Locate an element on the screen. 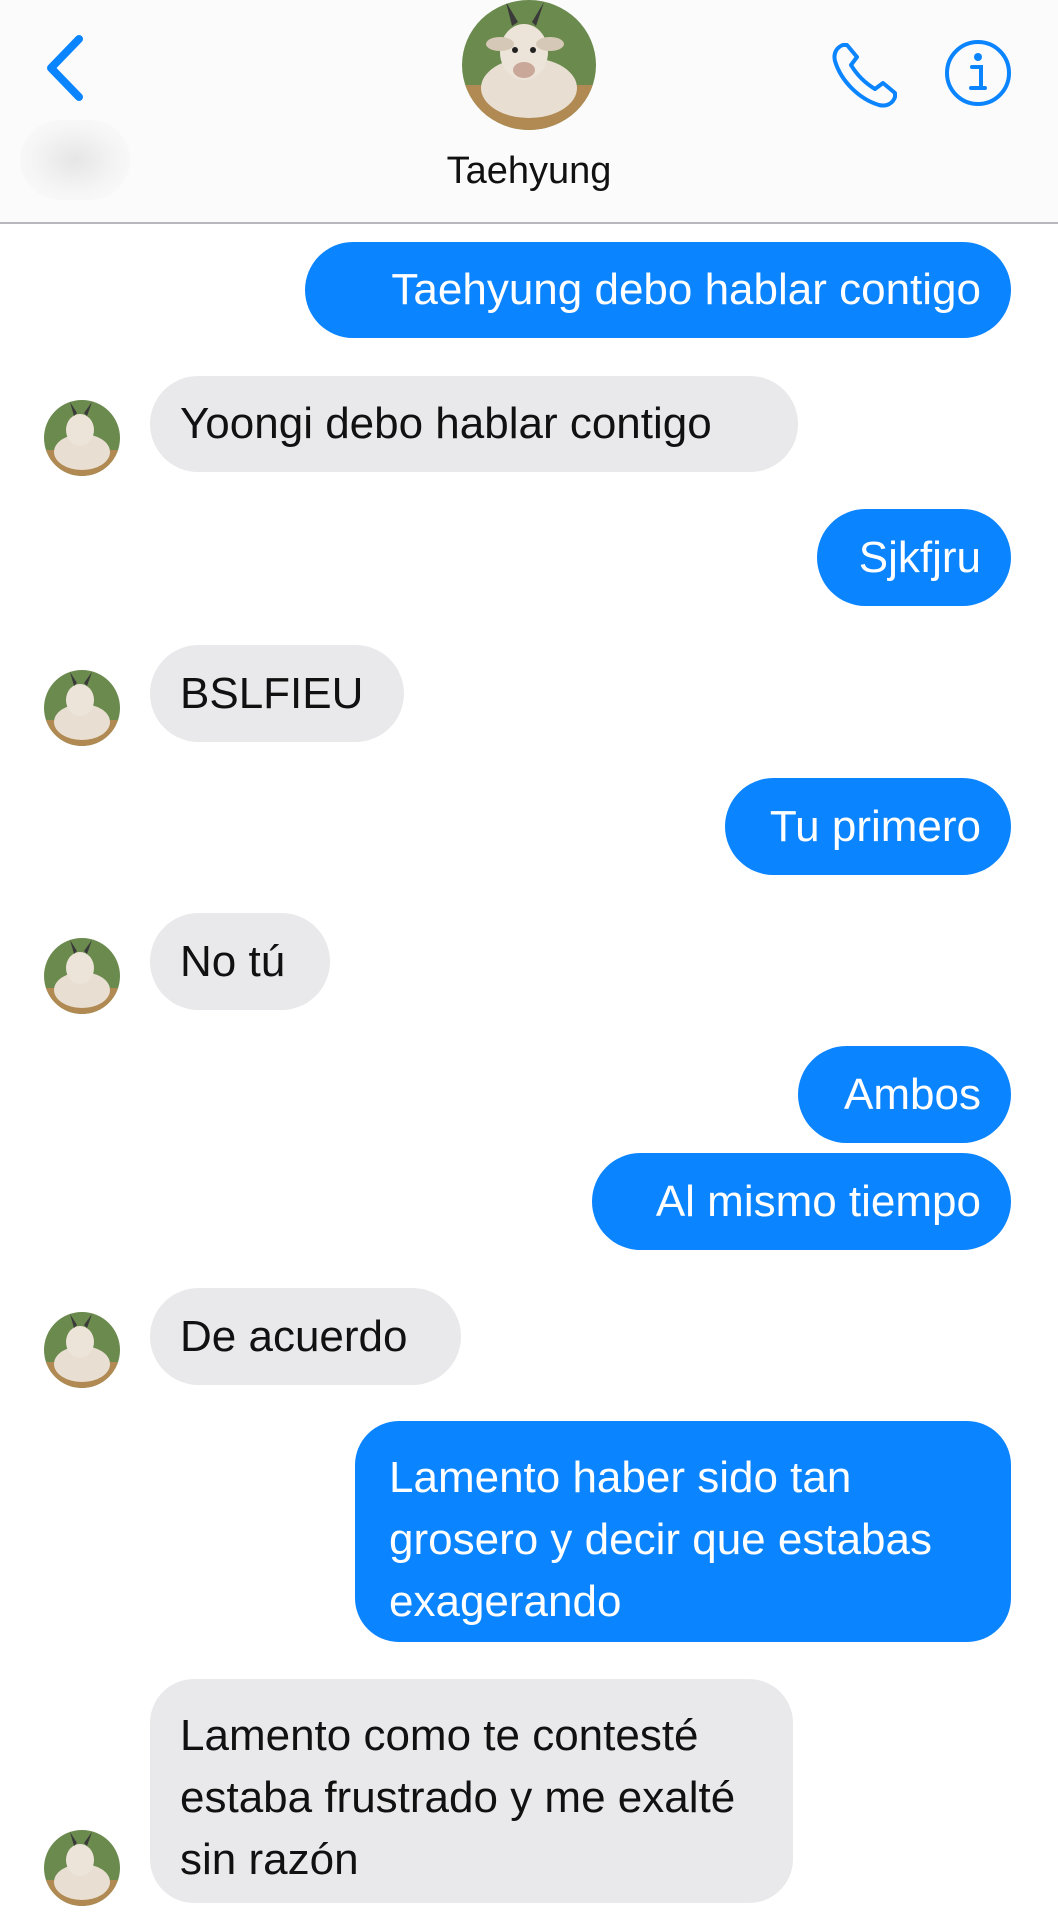 This screenshot has width=1058, height=1920. message-text: Taehyung debo hablar contigo is located at coordinates (686, 289).